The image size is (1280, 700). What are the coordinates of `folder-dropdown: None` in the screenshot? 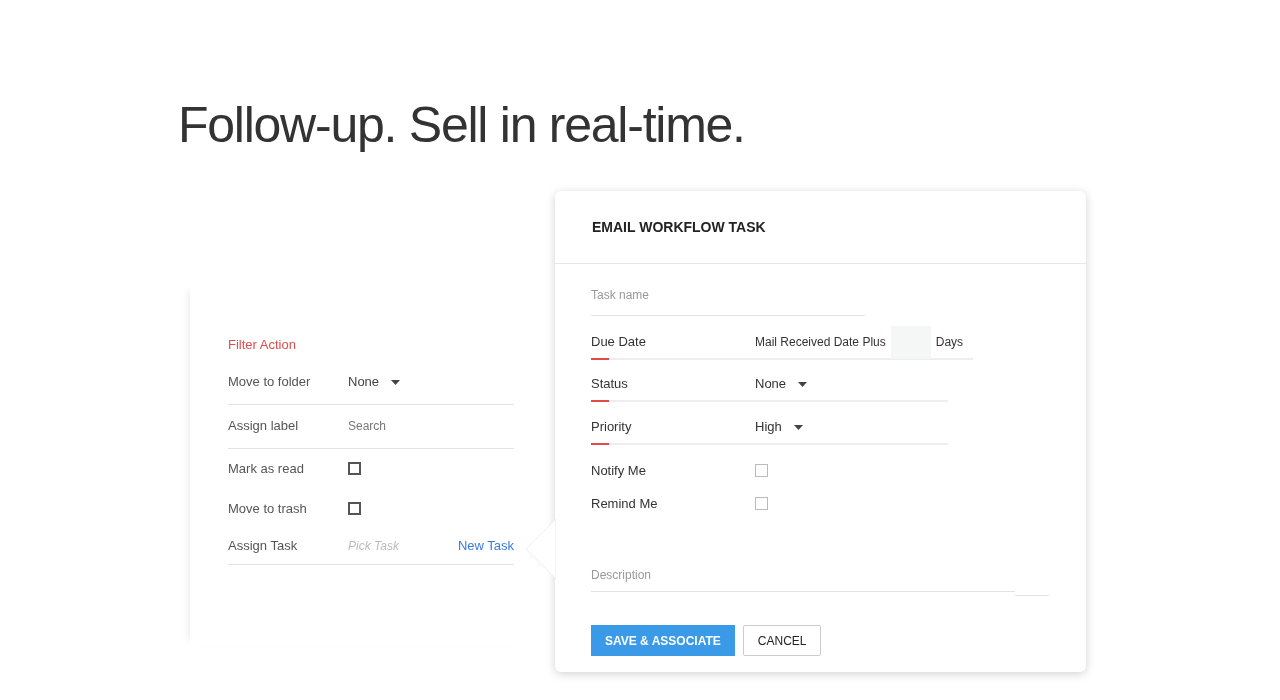 It's located at (374, 382).